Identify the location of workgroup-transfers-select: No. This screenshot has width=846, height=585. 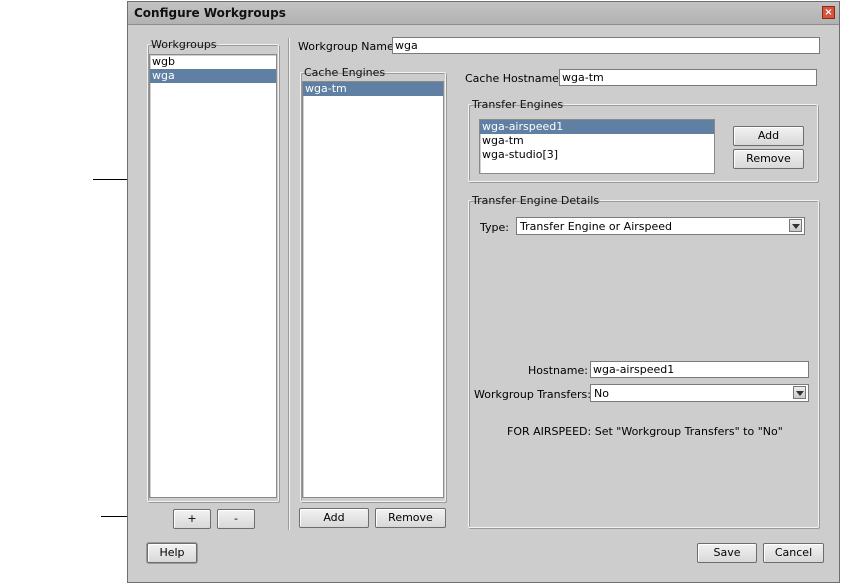
(699, 393).